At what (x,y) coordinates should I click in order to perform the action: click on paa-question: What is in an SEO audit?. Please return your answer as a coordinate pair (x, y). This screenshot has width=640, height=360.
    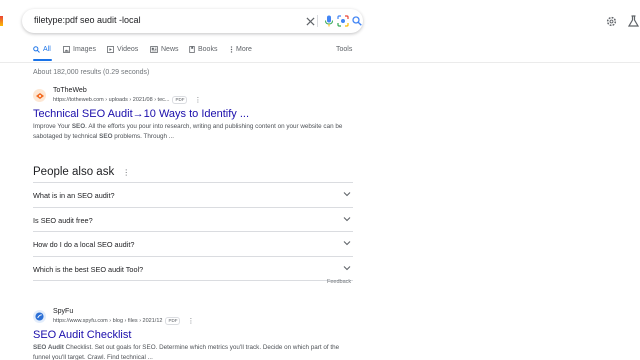
    Looking at the image, I should click on (193, 194).